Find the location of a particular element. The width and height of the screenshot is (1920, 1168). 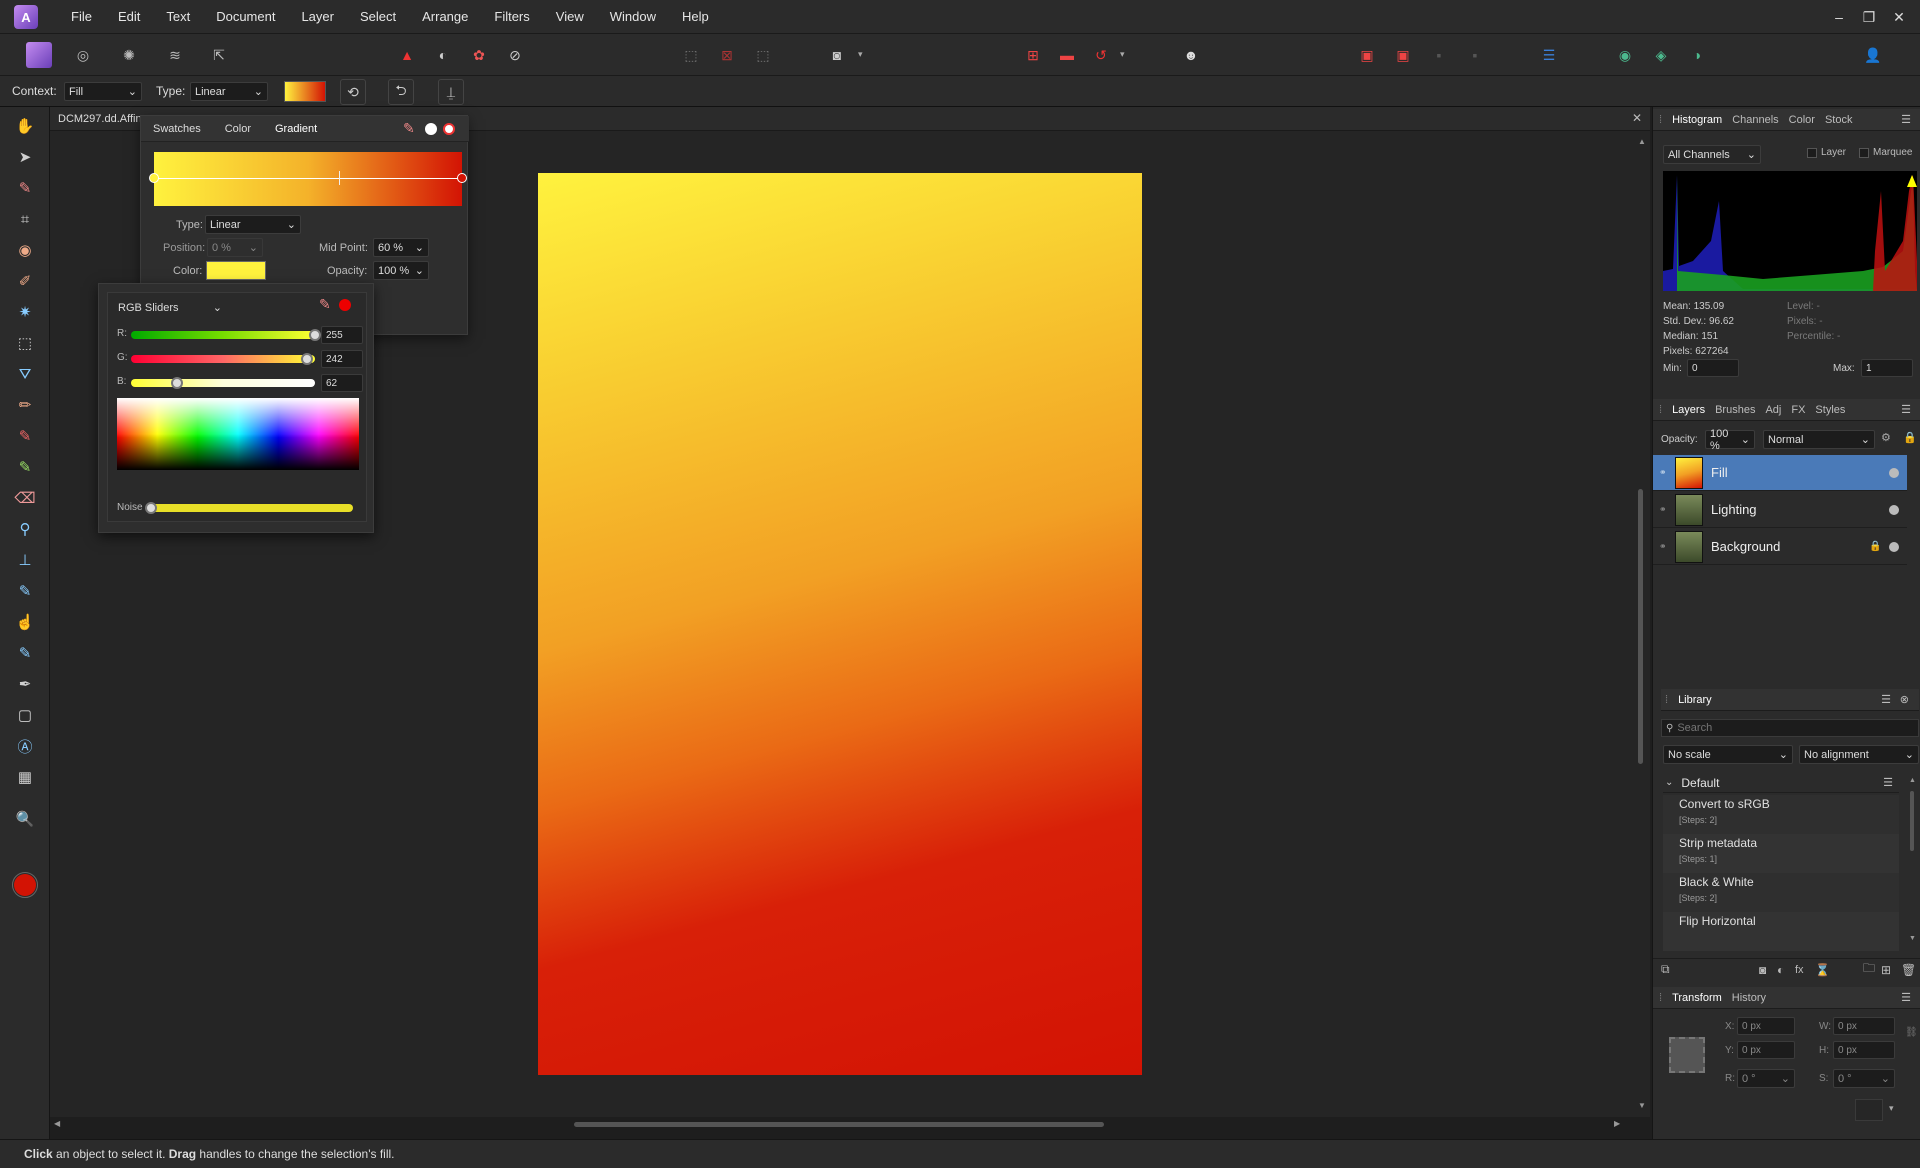

tab-fx: FX is located at coordinates (1798, 410).